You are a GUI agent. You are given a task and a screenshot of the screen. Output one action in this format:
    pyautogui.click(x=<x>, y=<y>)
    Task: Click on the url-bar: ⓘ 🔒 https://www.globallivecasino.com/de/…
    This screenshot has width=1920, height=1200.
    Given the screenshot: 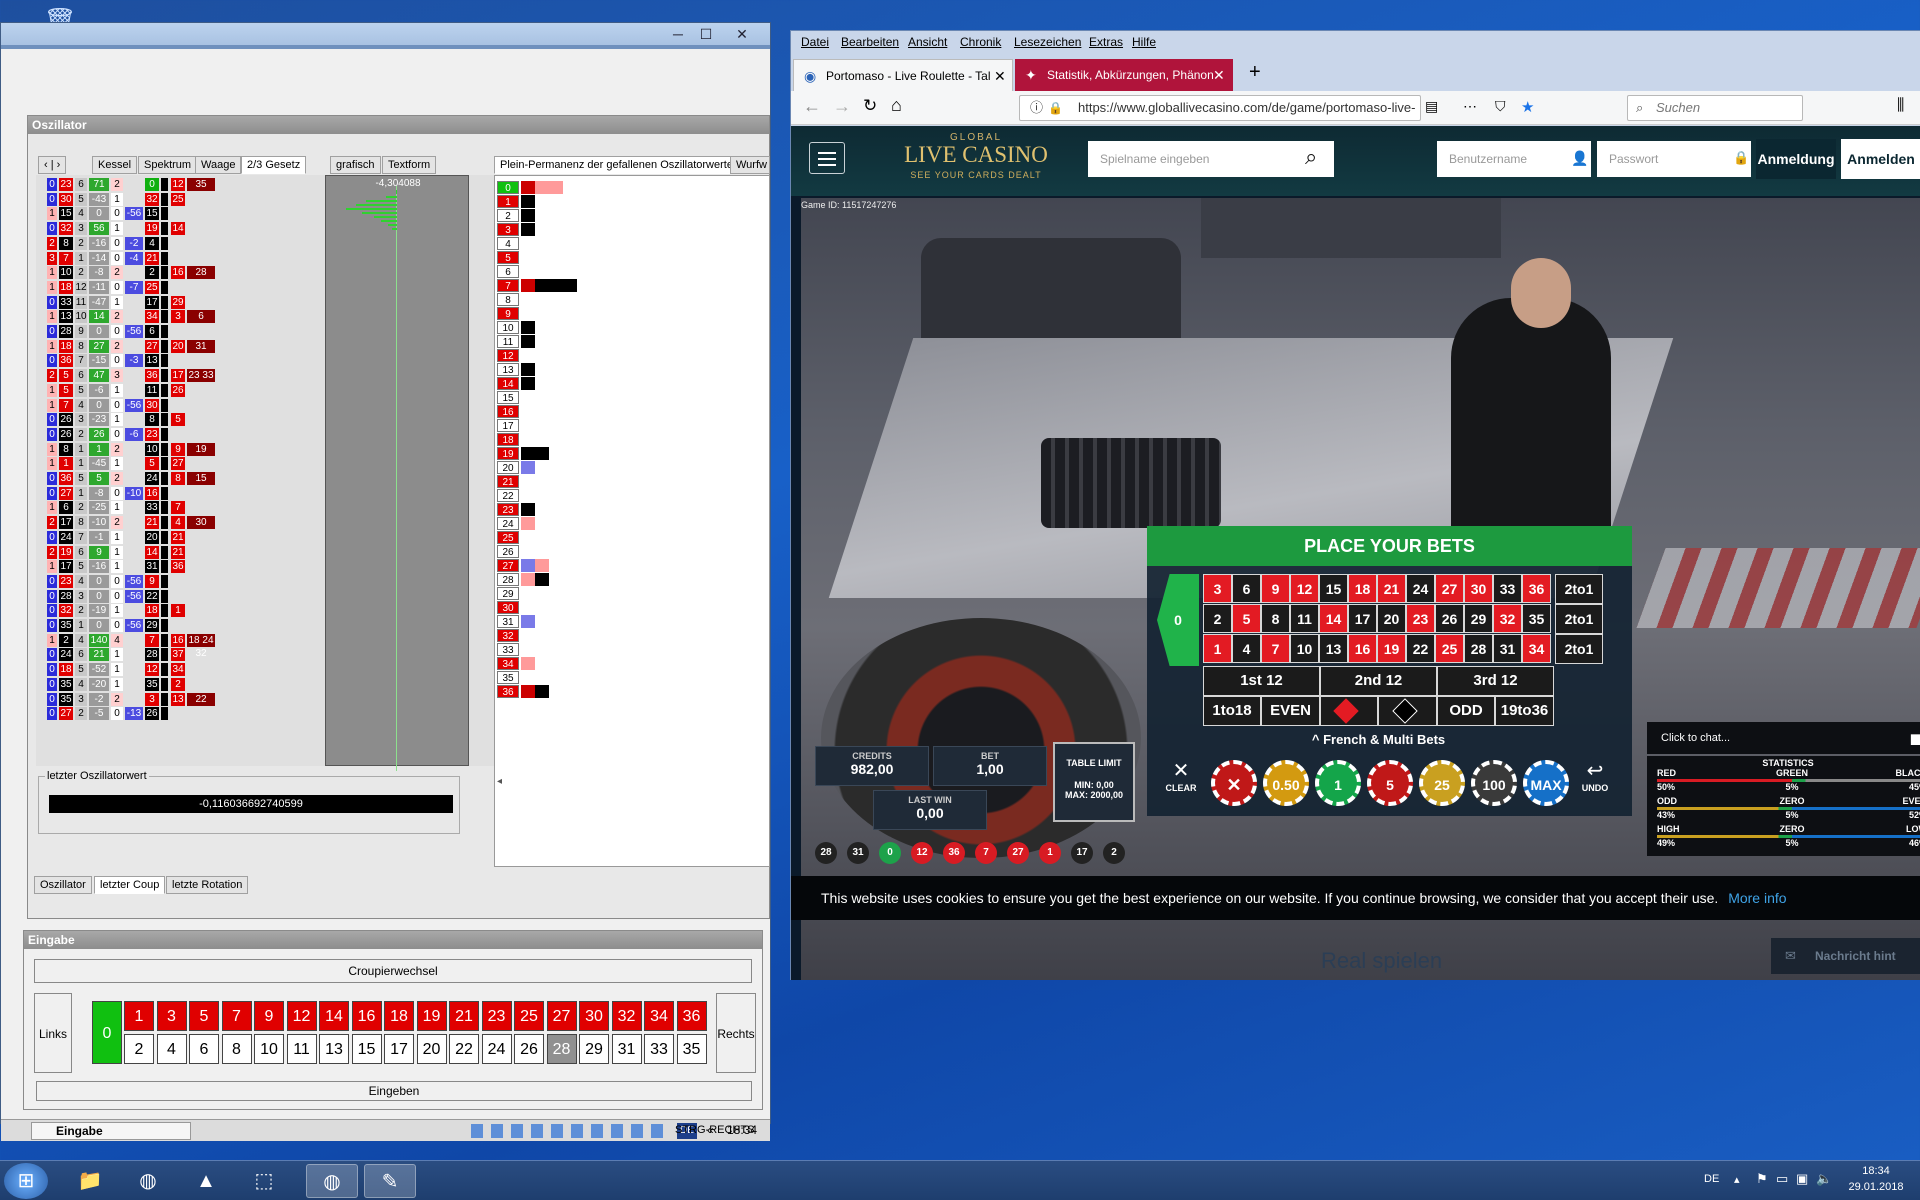 What is the action you would take?
    pyautogui.click(x=1220, y=108)
    